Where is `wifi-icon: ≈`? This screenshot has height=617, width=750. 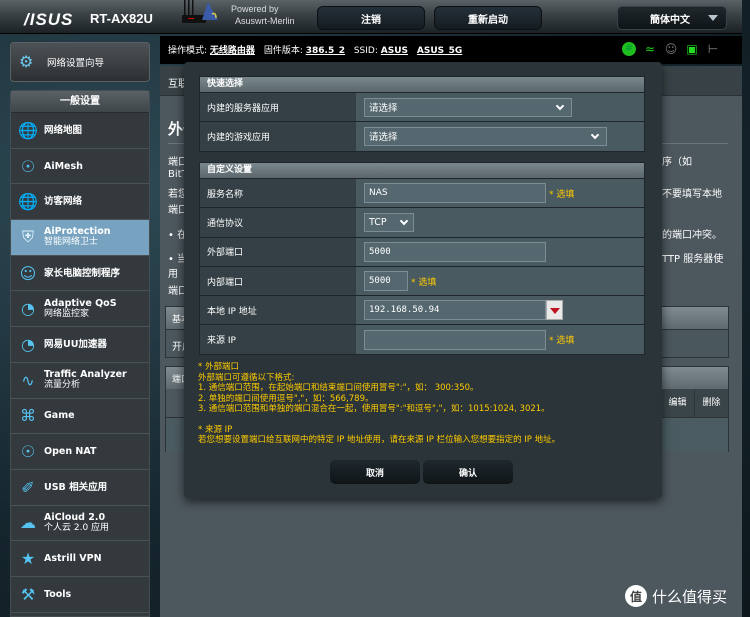
wifi-icon: ≈ is located at coordinates (650, 49).